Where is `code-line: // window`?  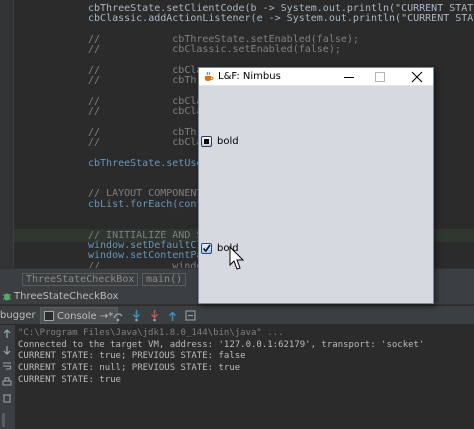 code-line: // window is located at coordinates (148, 265).